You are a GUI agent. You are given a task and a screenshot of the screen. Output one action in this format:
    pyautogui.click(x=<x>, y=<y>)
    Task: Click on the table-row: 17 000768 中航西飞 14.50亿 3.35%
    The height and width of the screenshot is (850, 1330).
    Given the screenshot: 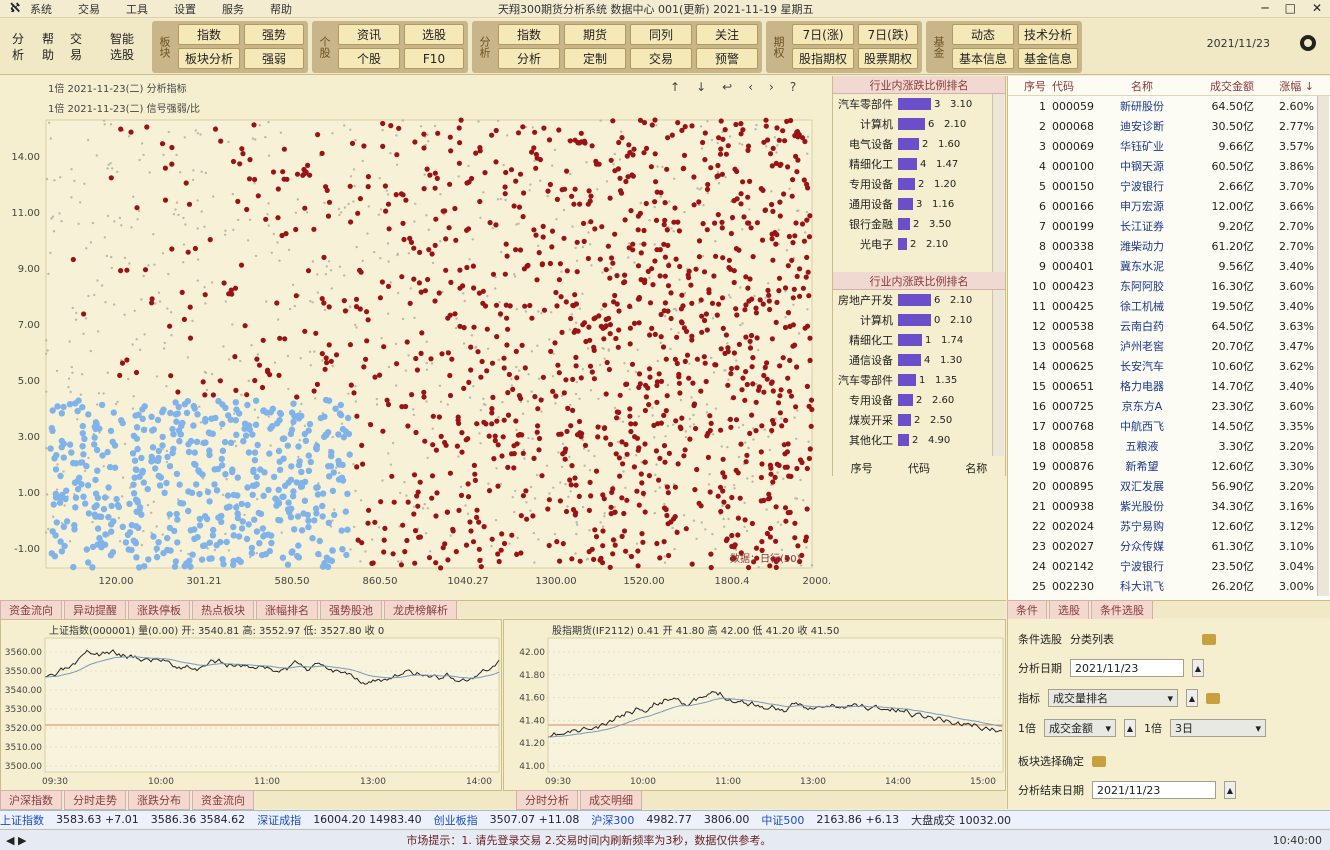 What is the action you would take?
    pyautogui.click(x=1169, y=426)
    